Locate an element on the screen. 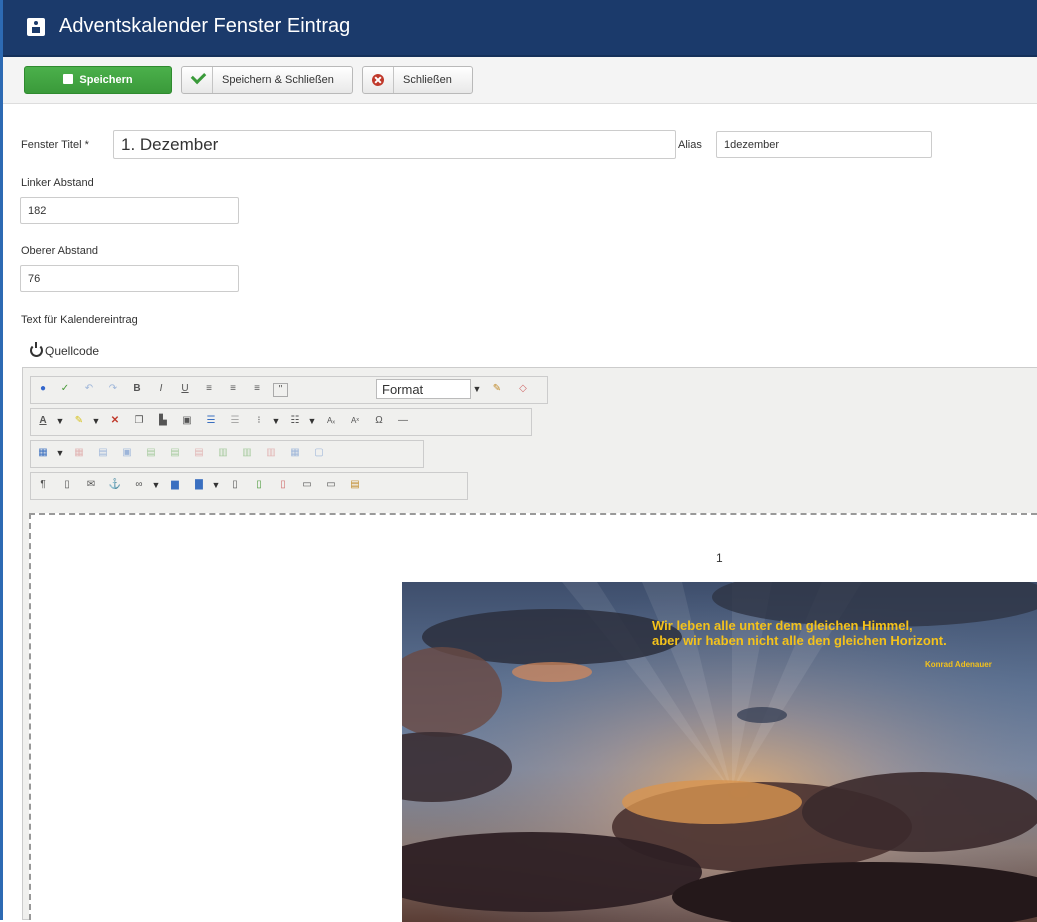 The image size is (1037, 922). highlight-dropdown: ▼ is located at coordinates (96, 421).